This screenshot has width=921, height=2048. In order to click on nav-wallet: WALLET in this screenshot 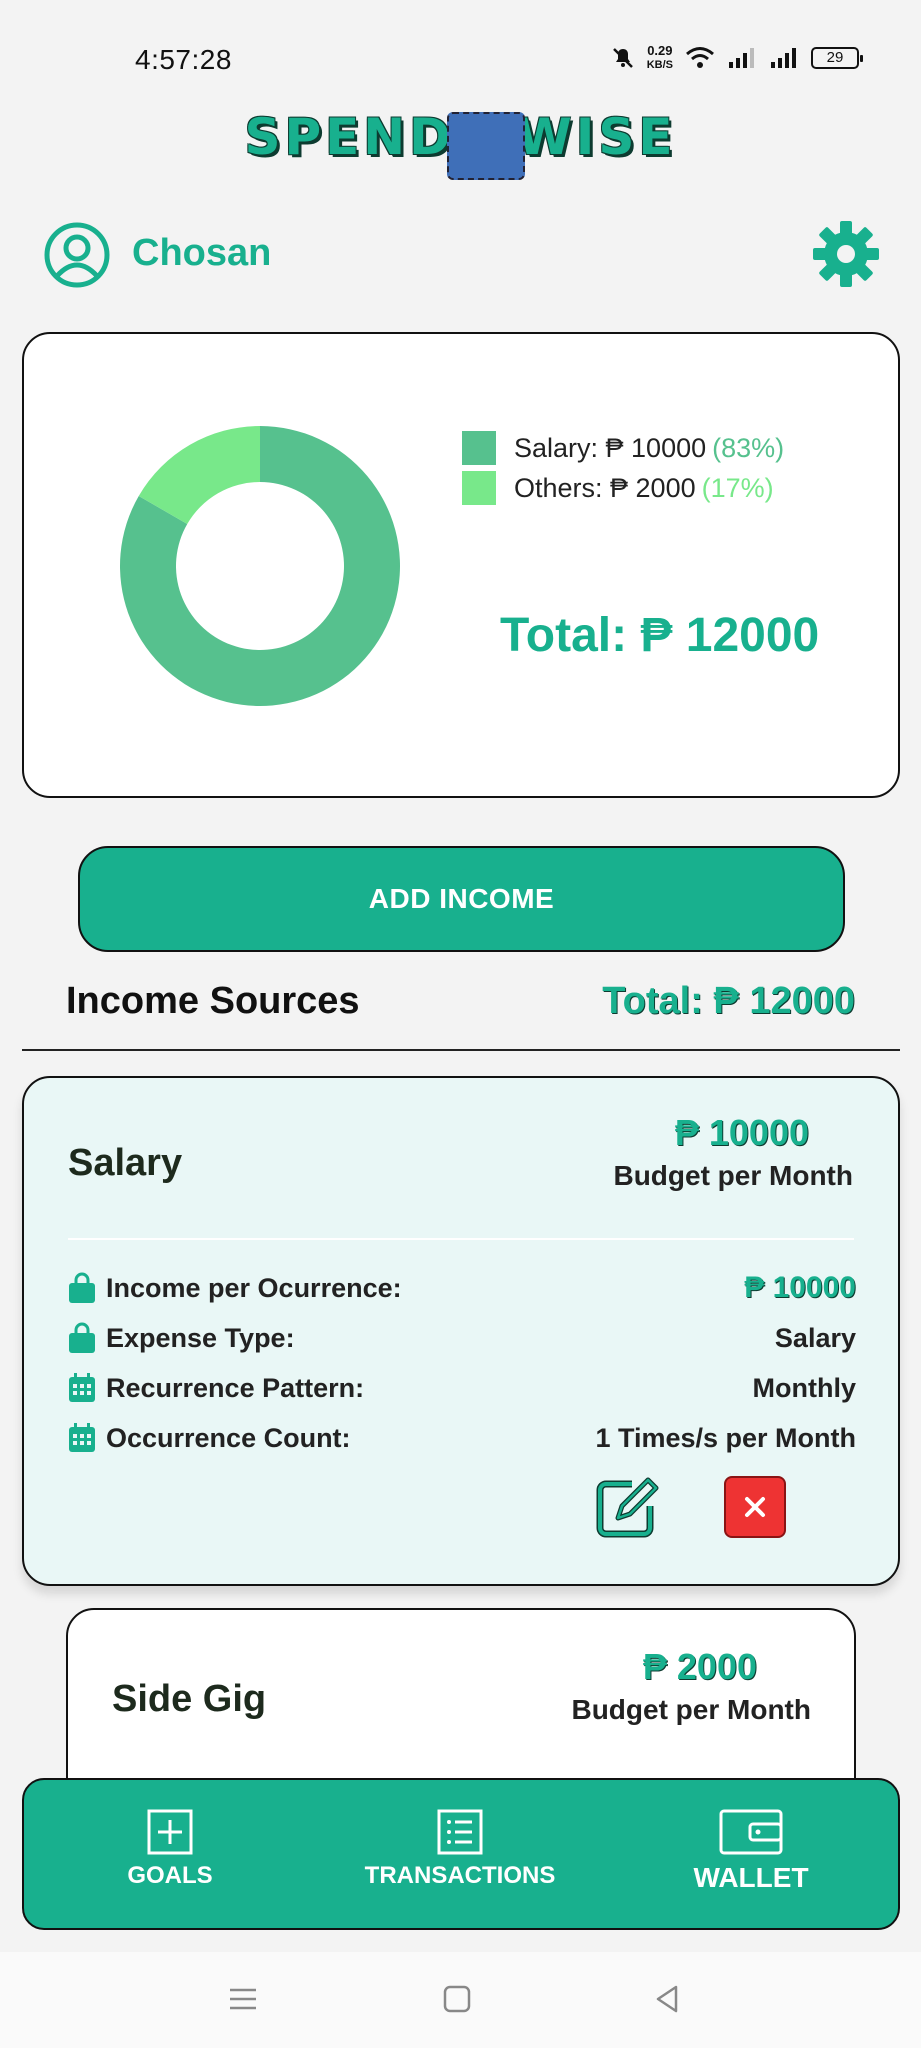, I will do `click(751, 1851)`.